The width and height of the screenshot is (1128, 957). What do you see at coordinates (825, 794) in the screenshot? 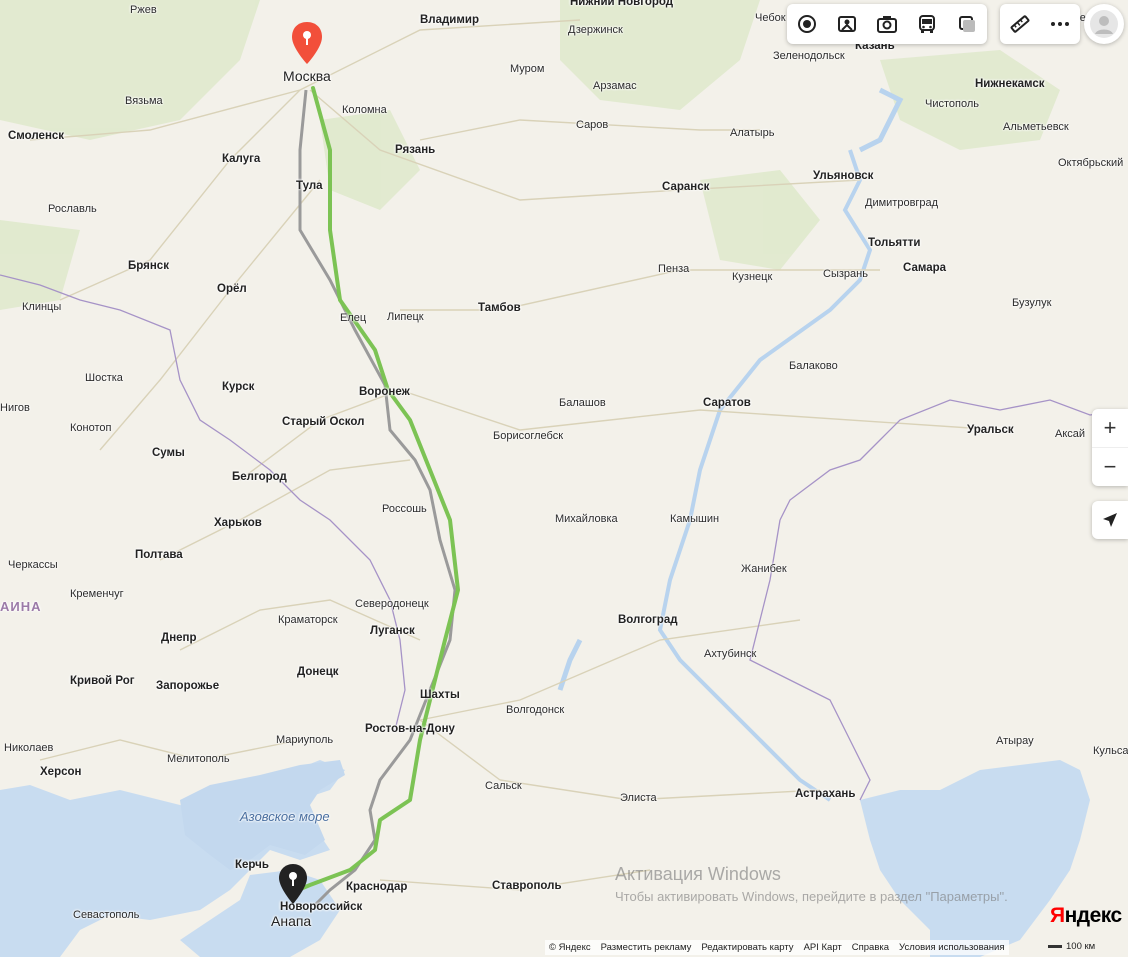
I see `city-label: Астрахань` at bounding box center [825, 794].